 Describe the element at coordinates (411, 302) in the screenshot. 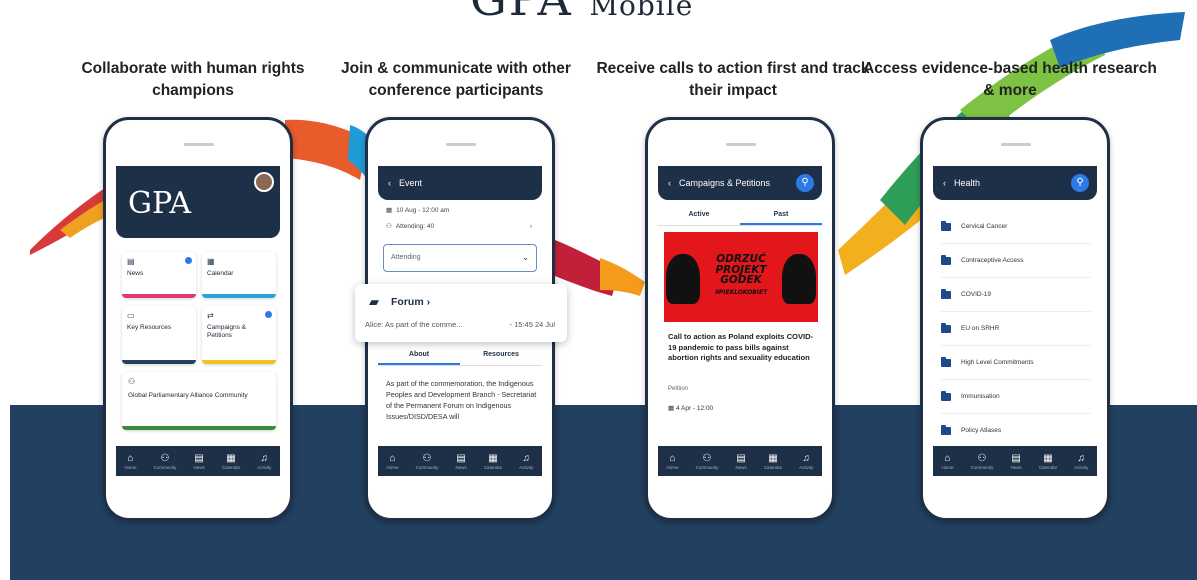

I see `forum-title: Forum ›` at that location.